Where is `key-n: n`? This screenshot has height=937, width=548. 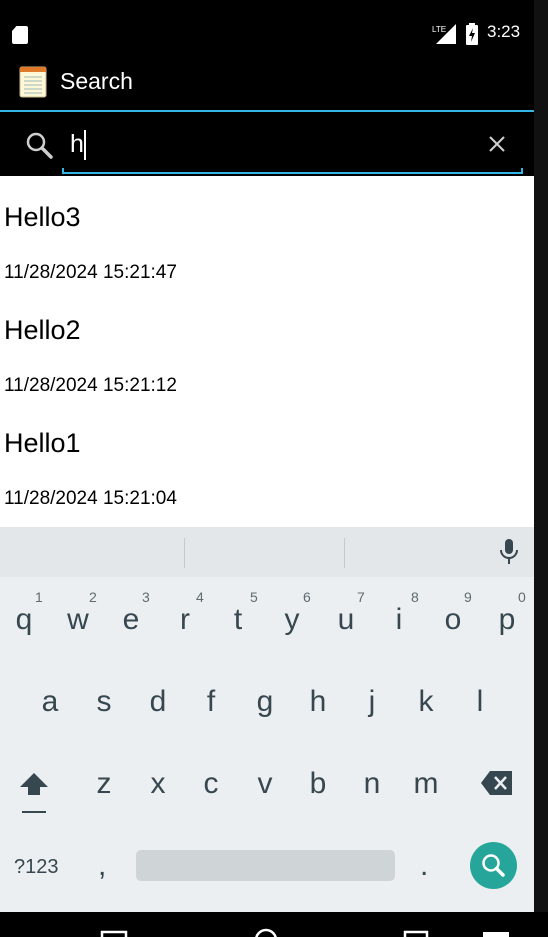 key-n: n is located at coordinates (372, 784).